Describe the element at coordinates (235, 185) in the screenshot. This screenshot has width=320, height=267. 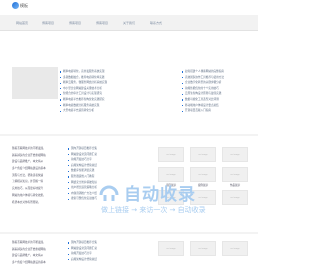
I see `thumbnail-caption: 作品展示` at that location.